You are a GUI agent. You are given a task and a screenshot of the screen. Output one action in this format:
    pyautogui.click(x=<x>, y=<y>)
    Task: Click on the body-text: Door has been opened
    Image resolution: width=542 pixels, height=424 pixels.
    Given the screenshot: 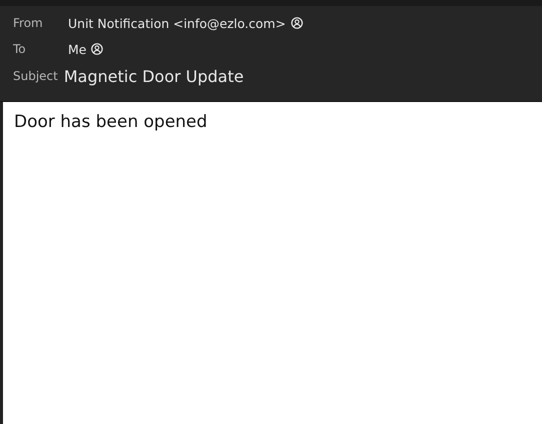 What is the action you would take?
    pyautogui.click(x=111, y=122)
    